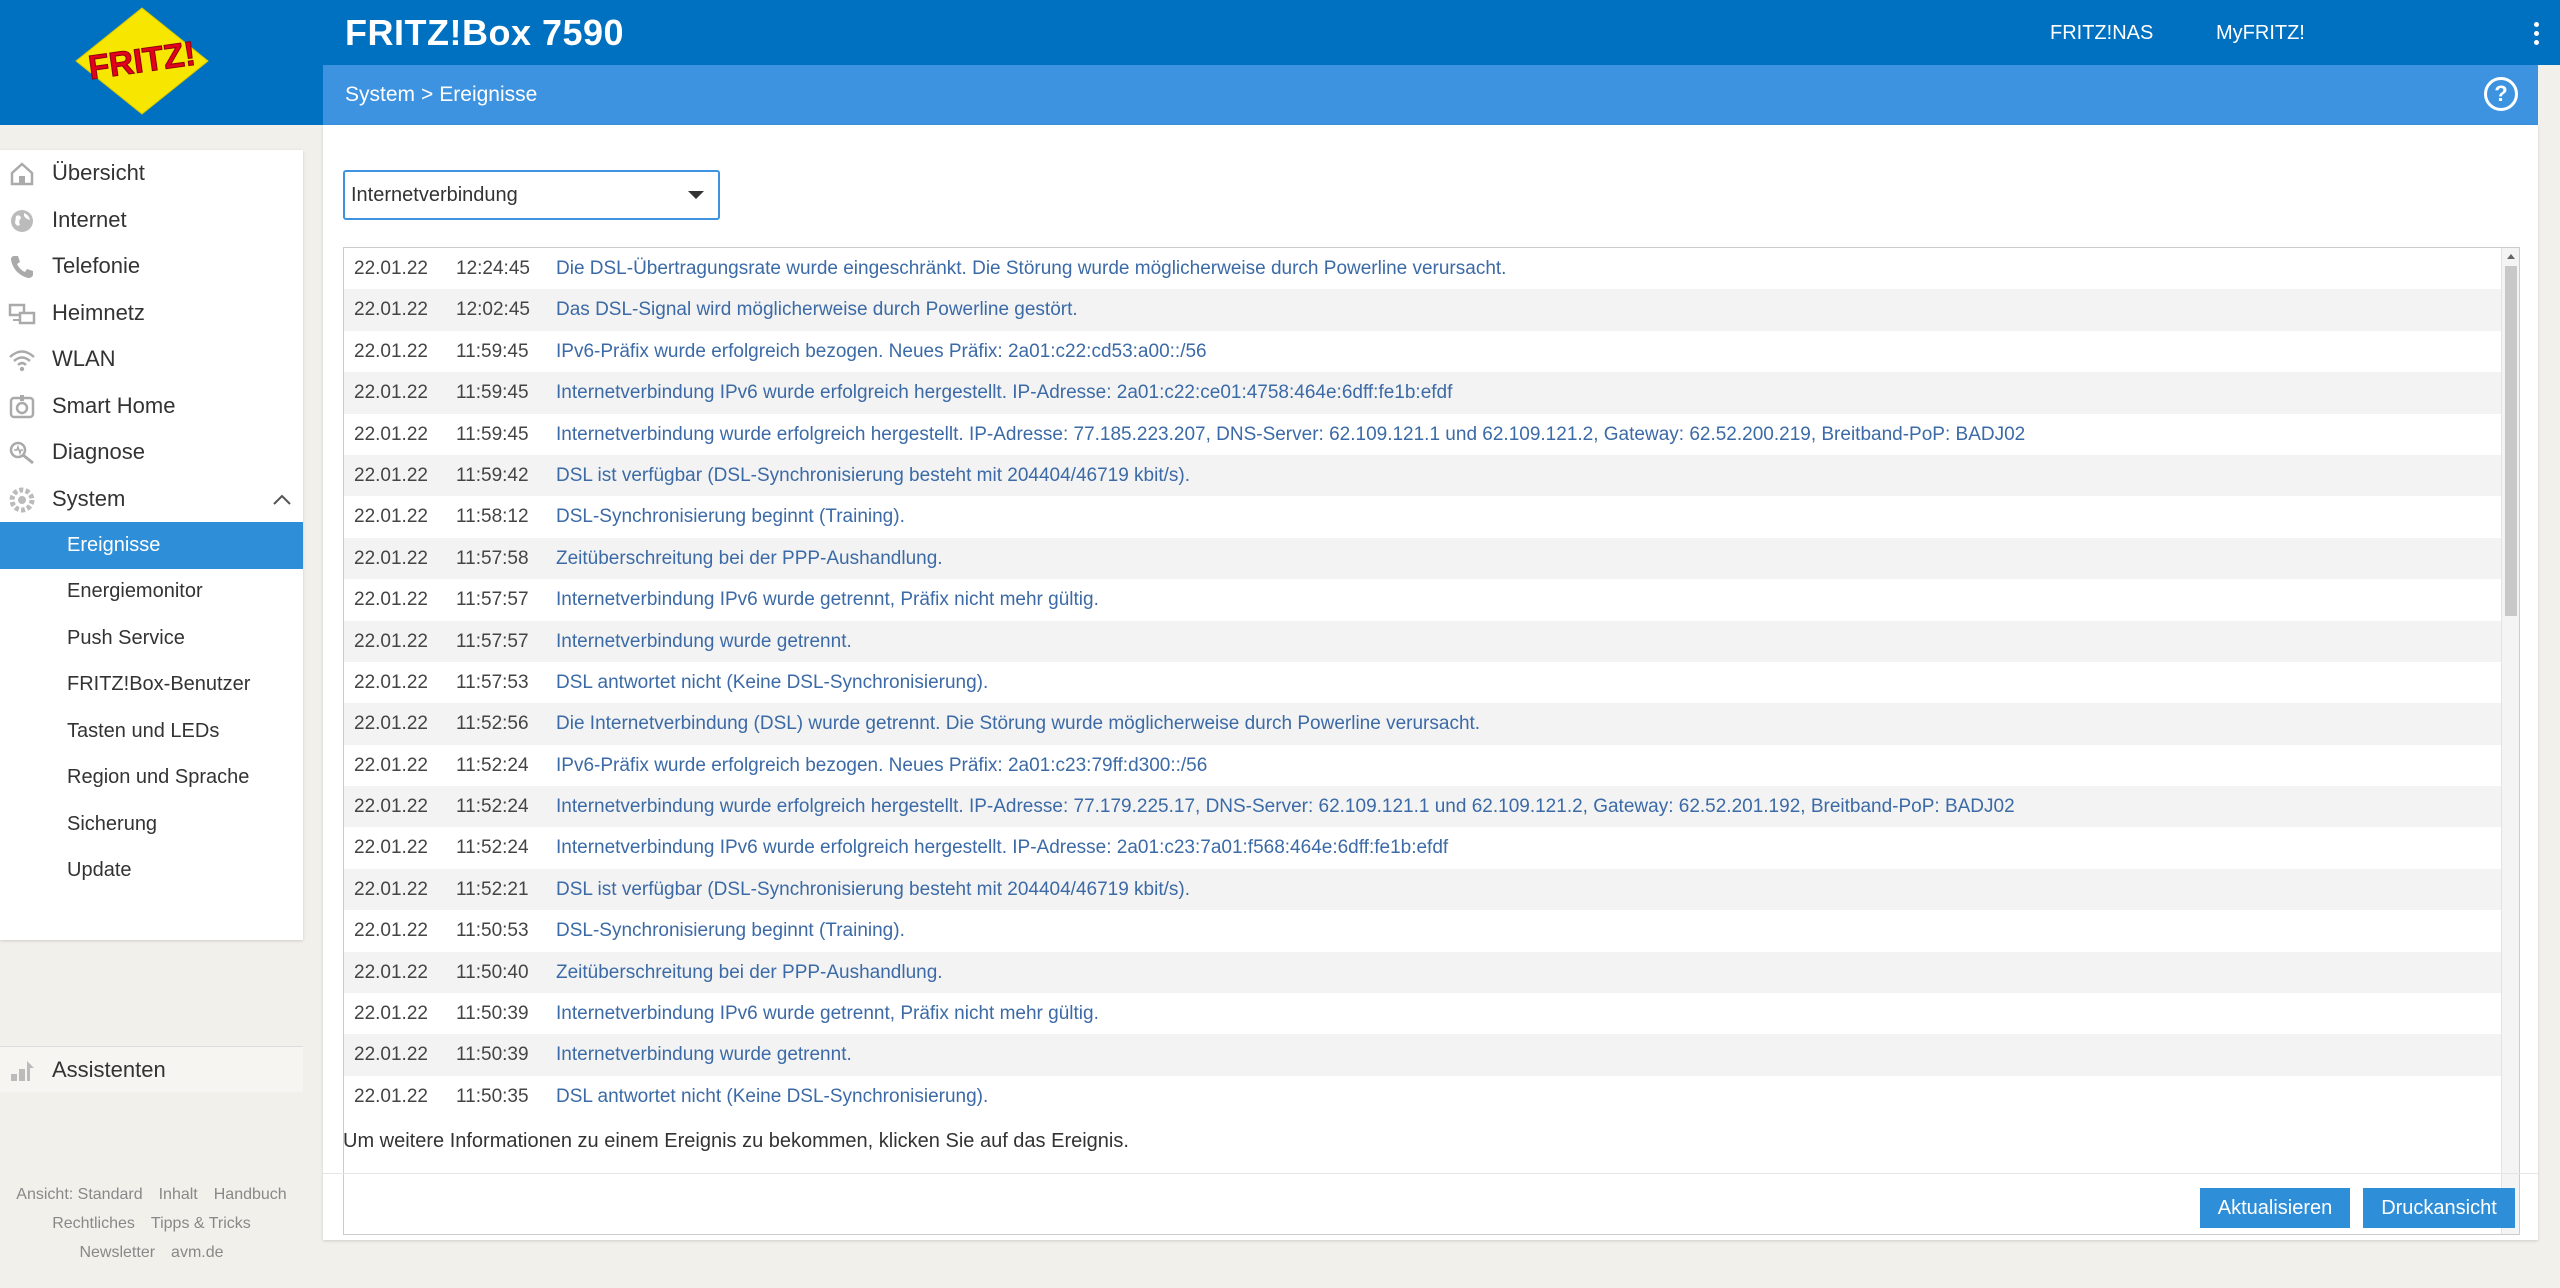 This screenshot has width=2560, height=1288. Describe the element at coordinates (151, 266) in the screenshot. I see `sidebar-item-telefonie: Telefonie` at that location.